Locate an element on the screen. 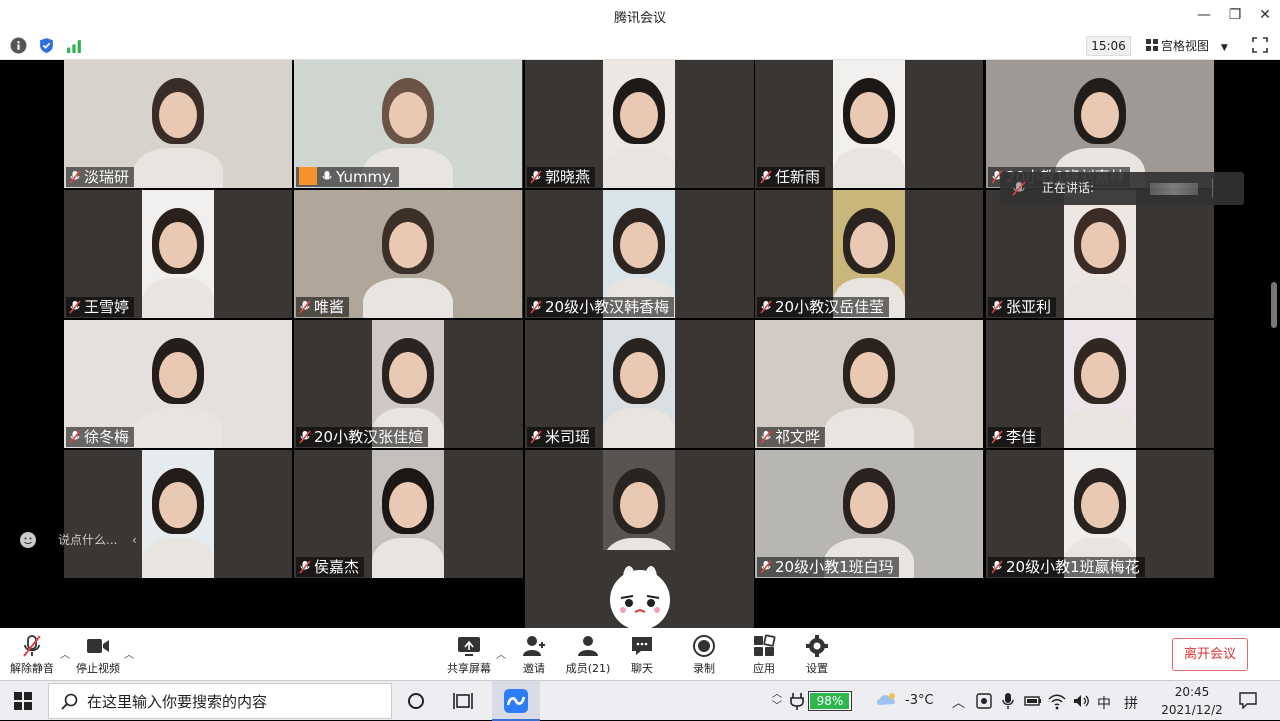 The width and height of the screenshot is (1280, 721). fullscreen-icon is located at coordinates (1260, 45).